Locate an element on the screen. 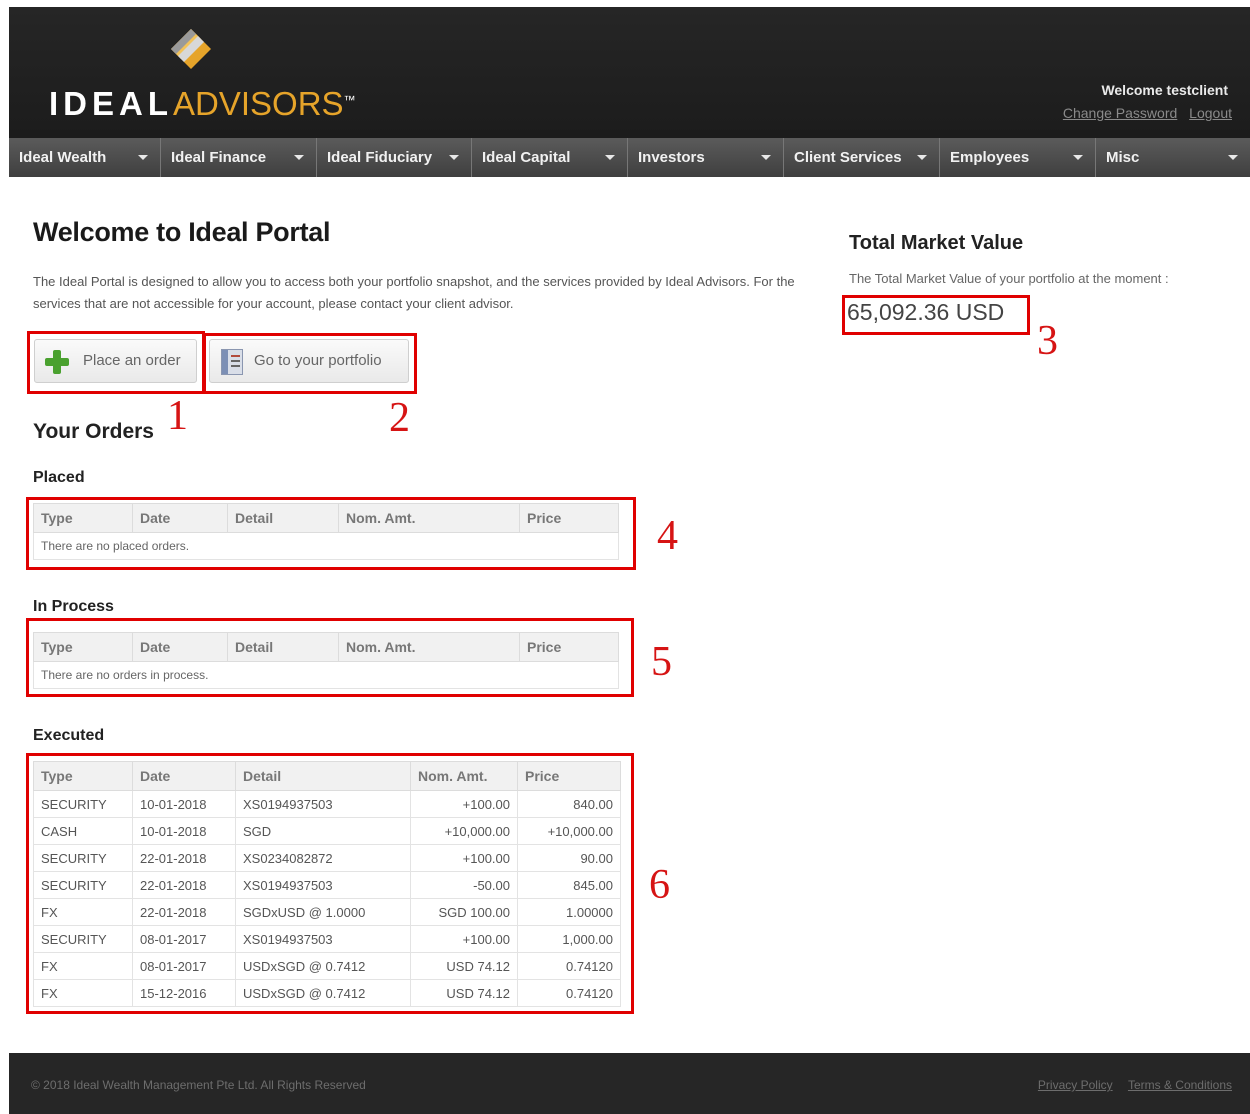  cell-nom-amt: +10,000.00 is located at coordinates (464, 831).